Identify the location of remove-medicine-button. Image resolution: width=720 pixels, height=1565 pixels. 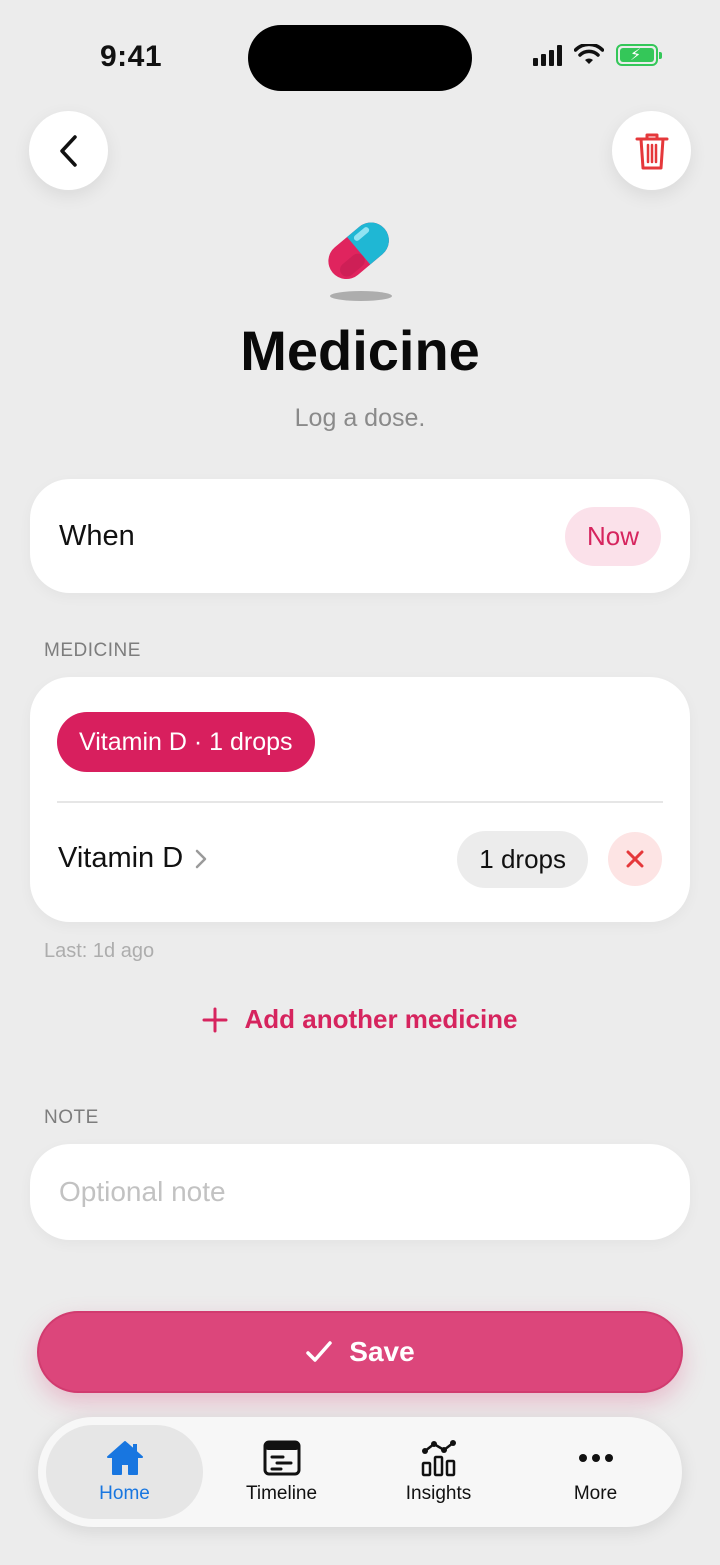
(635, 859).